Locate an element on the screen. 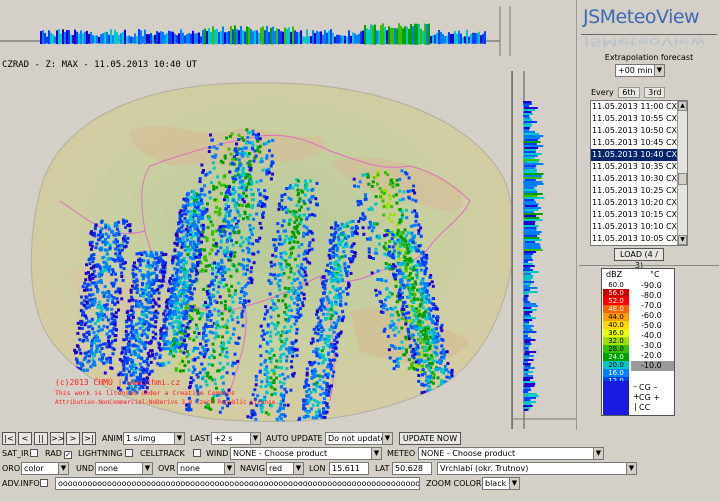  scroll-down-icon: ▼ is located at coordinates (682, 240).